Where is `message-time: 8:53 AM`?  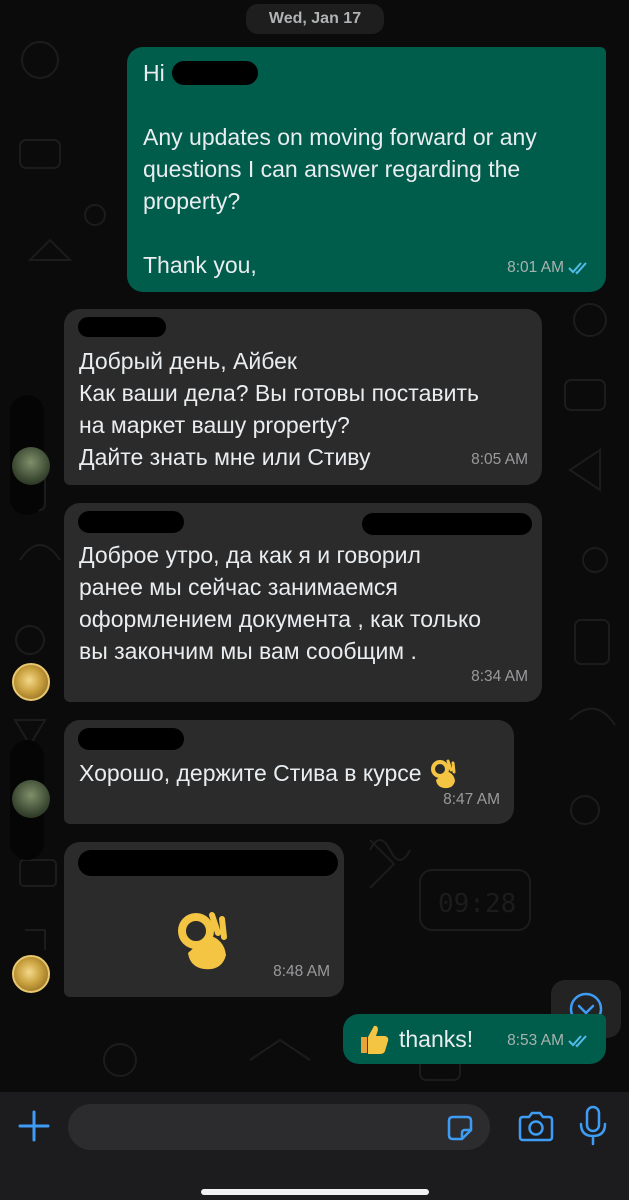
message-time: 8:53 AM is located at coordinates (535, 1040).